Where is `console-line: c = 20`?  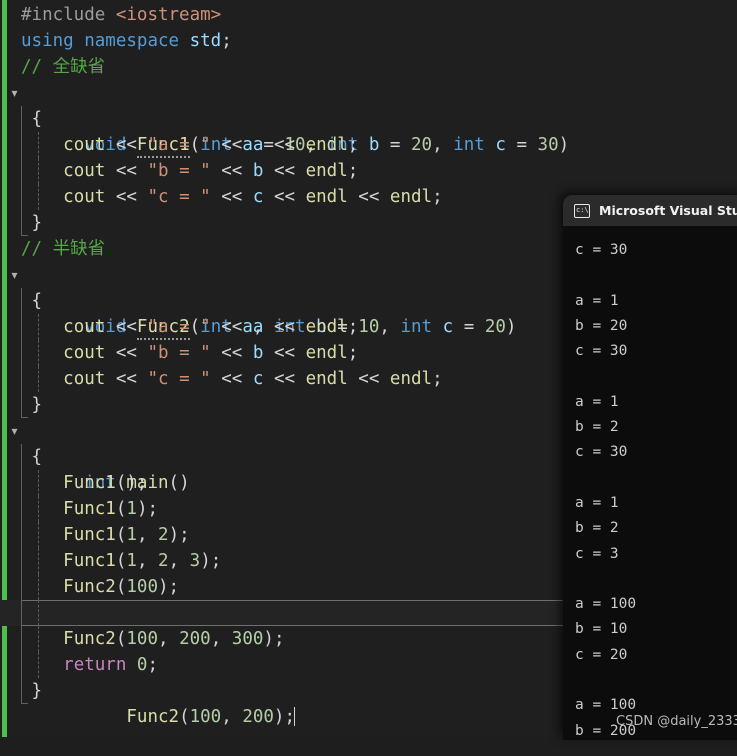 console-line: c = 20 is located at coordinates (601, 654).